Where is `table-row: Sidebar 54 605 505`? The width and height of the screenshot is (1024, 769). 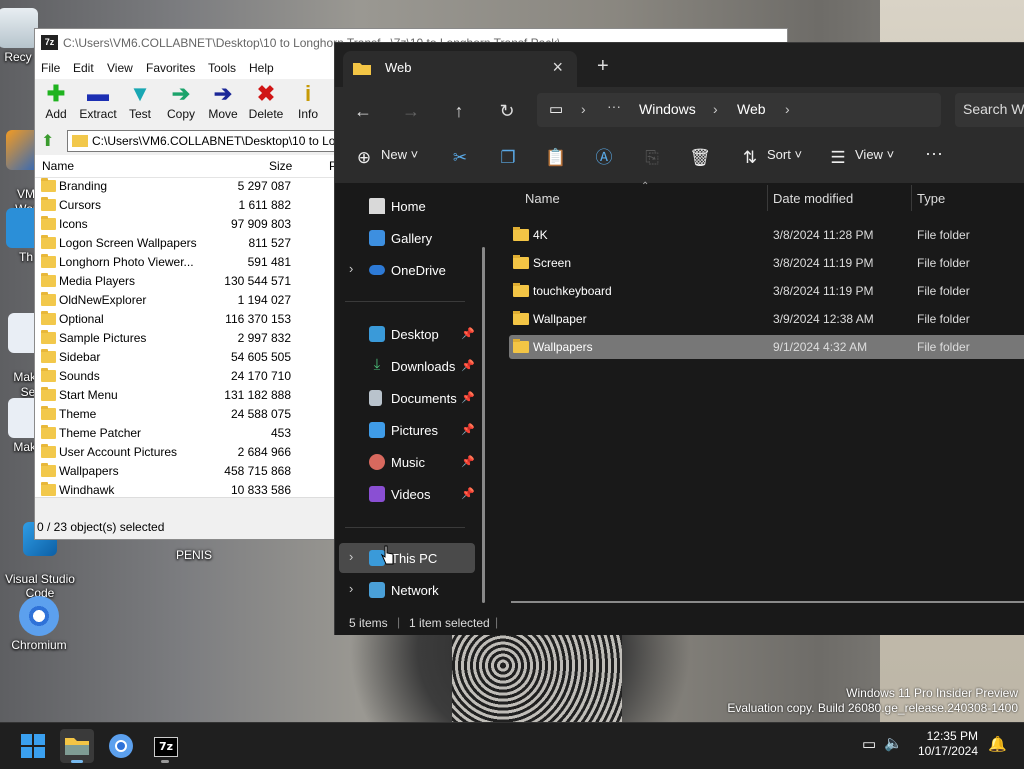 table-row: Sidebar 54 605 505 is located at coordinates (185, 357).